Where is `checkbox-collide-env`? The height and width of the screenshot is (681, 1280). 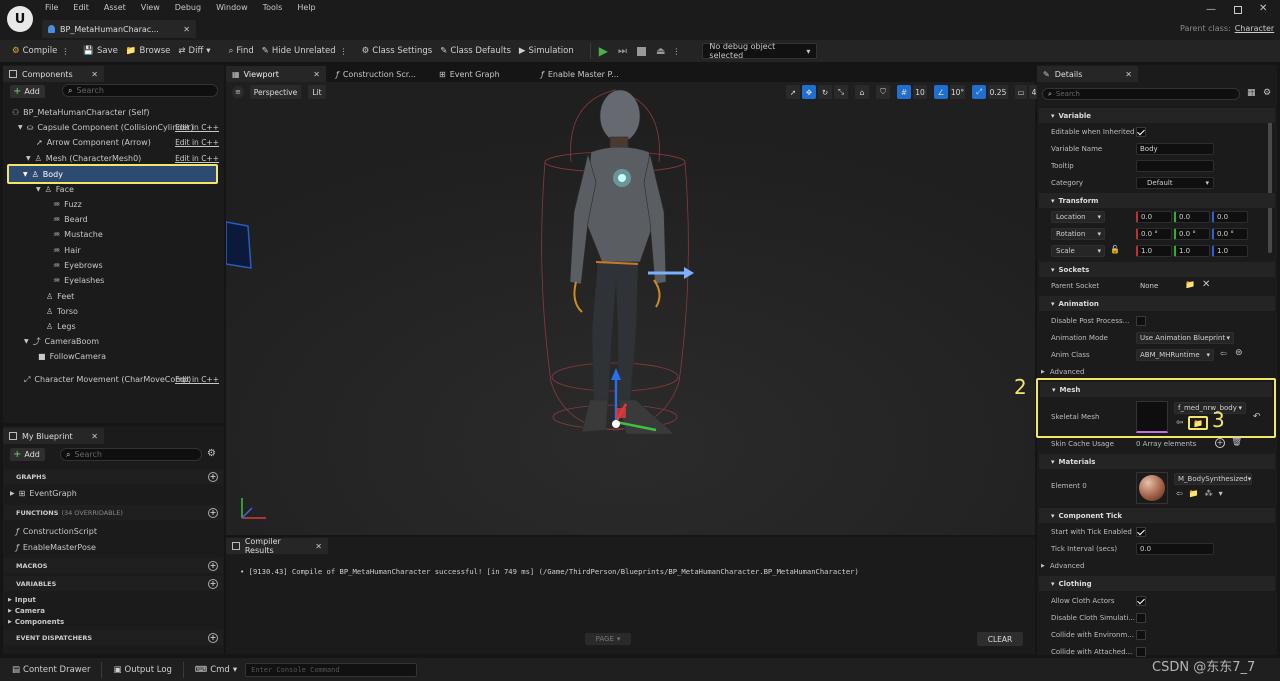 checkbox-collide-env is located at coordinates (1141, 635).